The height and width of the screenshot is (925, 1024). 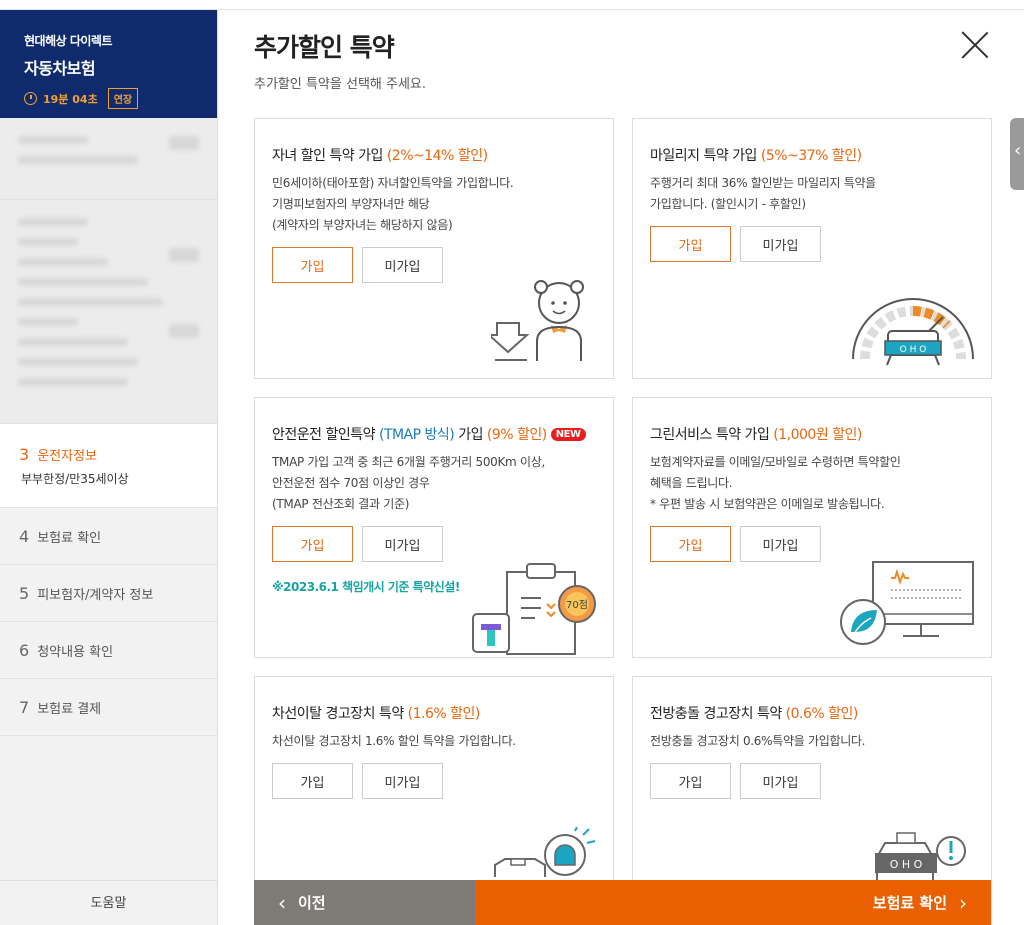 I want to click on clock-icon, so click(x=30, y=98).